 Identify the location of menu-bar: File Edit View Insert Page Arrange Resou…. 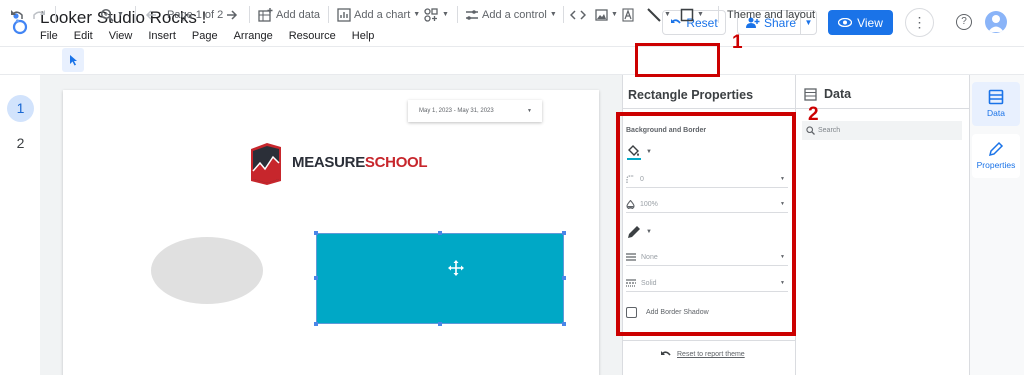
(215, 36).